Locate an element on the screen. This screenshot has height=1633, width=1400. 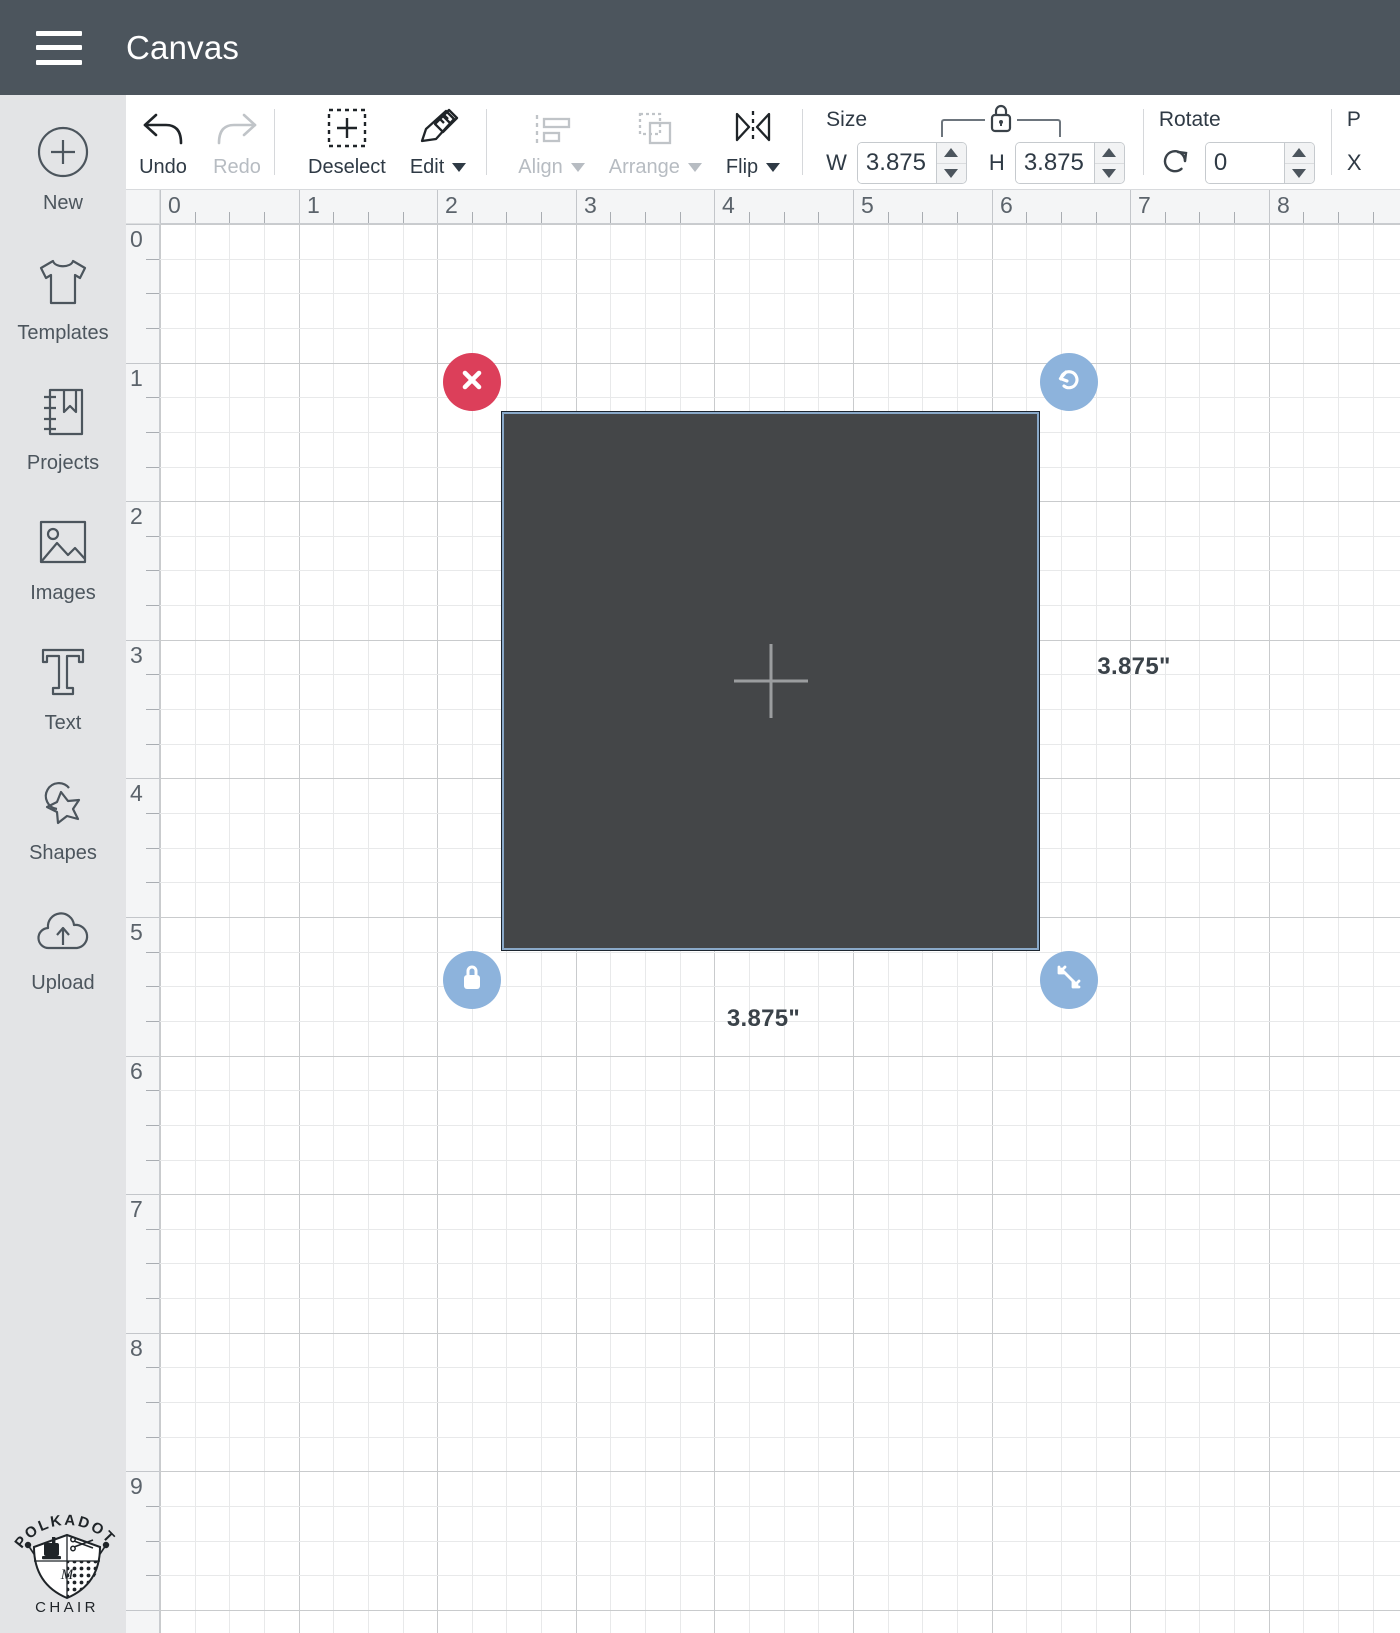
aspect-lock-toggle is located at coordinates (1001, 120).